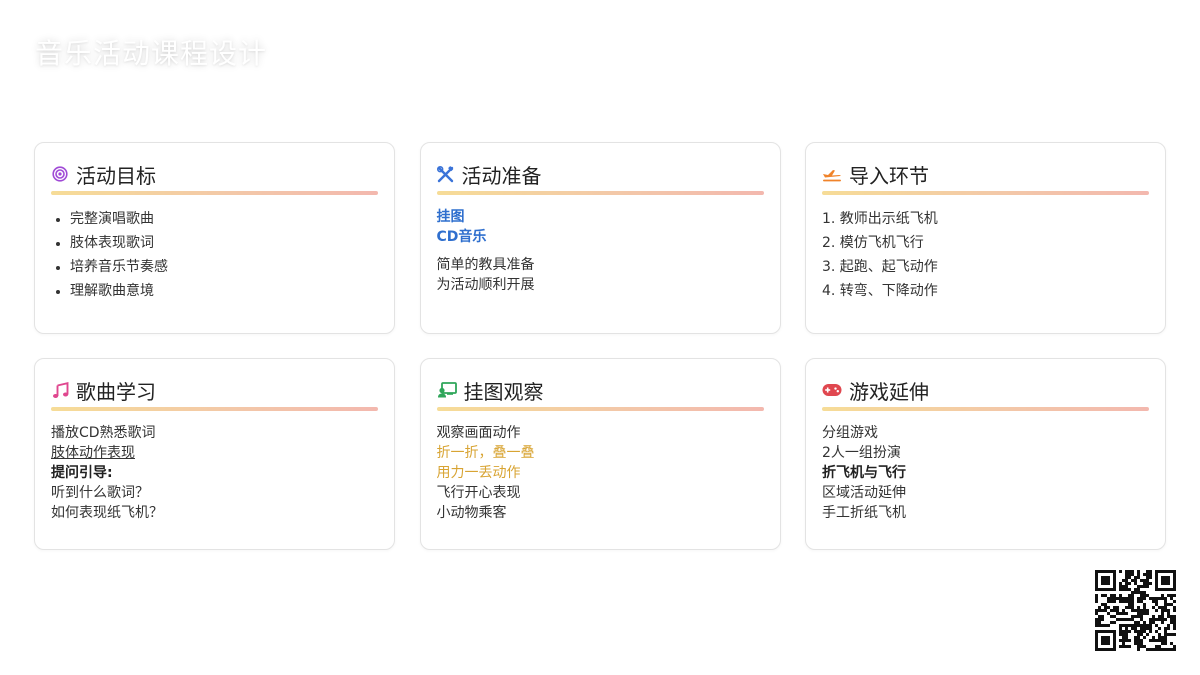  Describe the element at coordinates (485, 265) in the screenshot. I see `prep-line: 简单的教具准备` at that location.